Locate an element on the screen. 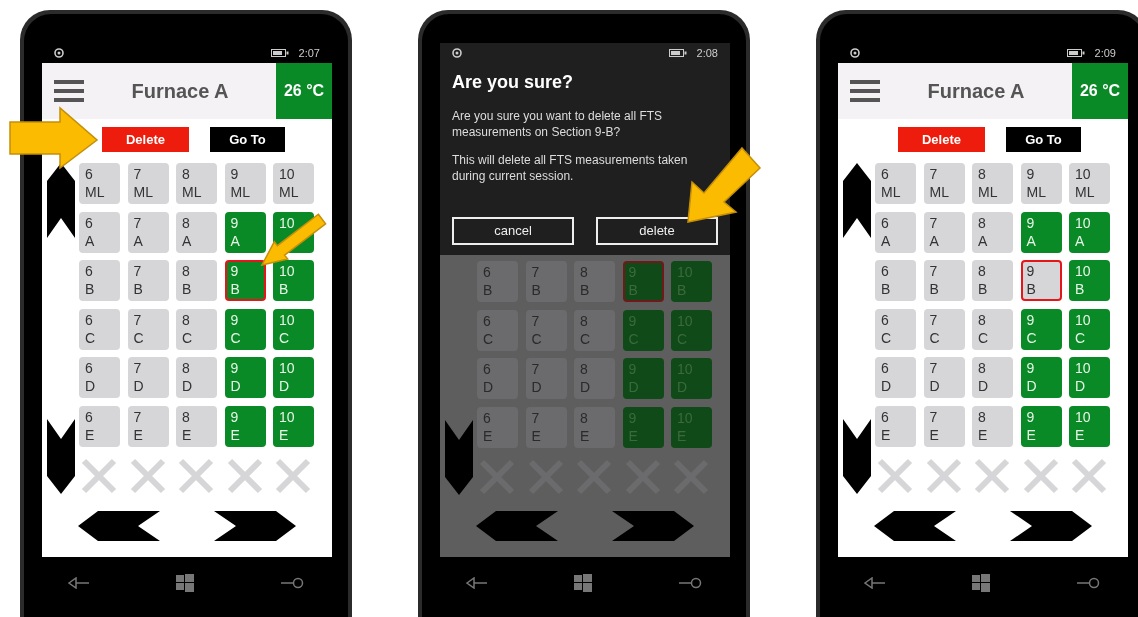 This screenshot has height=617, width=1138. status-time: 2:07 is located at coordinates (309, 53).